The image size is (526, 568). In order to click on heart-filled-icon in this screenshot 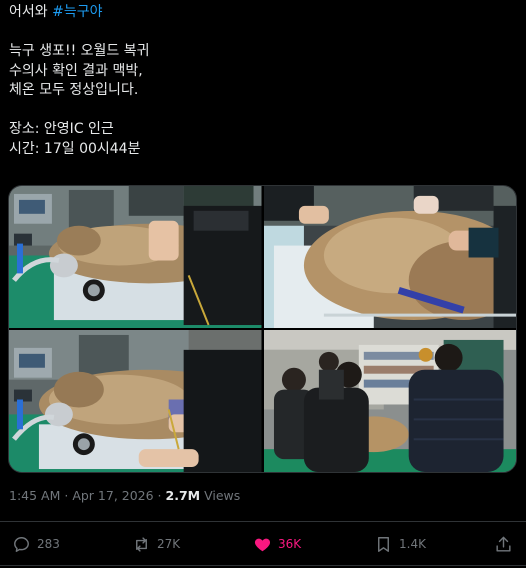, I will do `click(262, 544)`.